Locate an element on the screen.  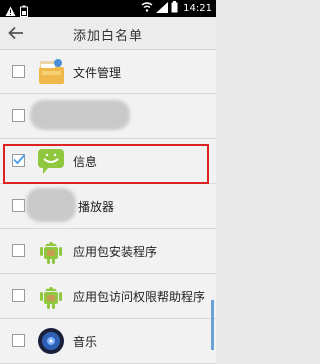
scrollbar is located at coordinates (212, 325).